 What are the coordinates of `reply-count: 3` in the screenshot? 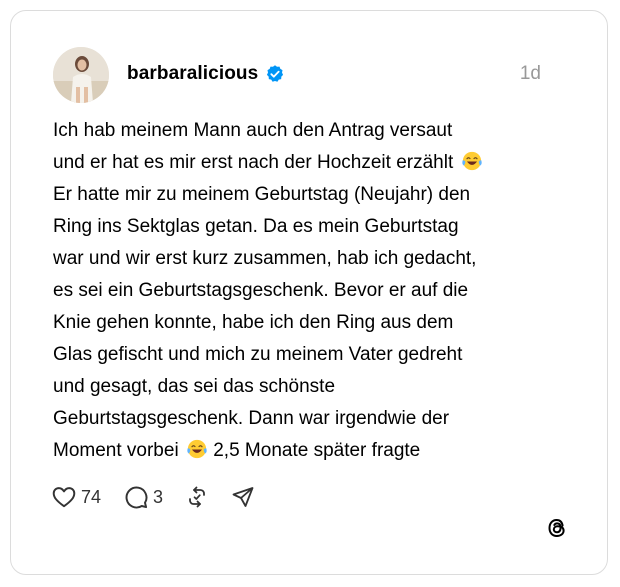 It's located at (158, 496).